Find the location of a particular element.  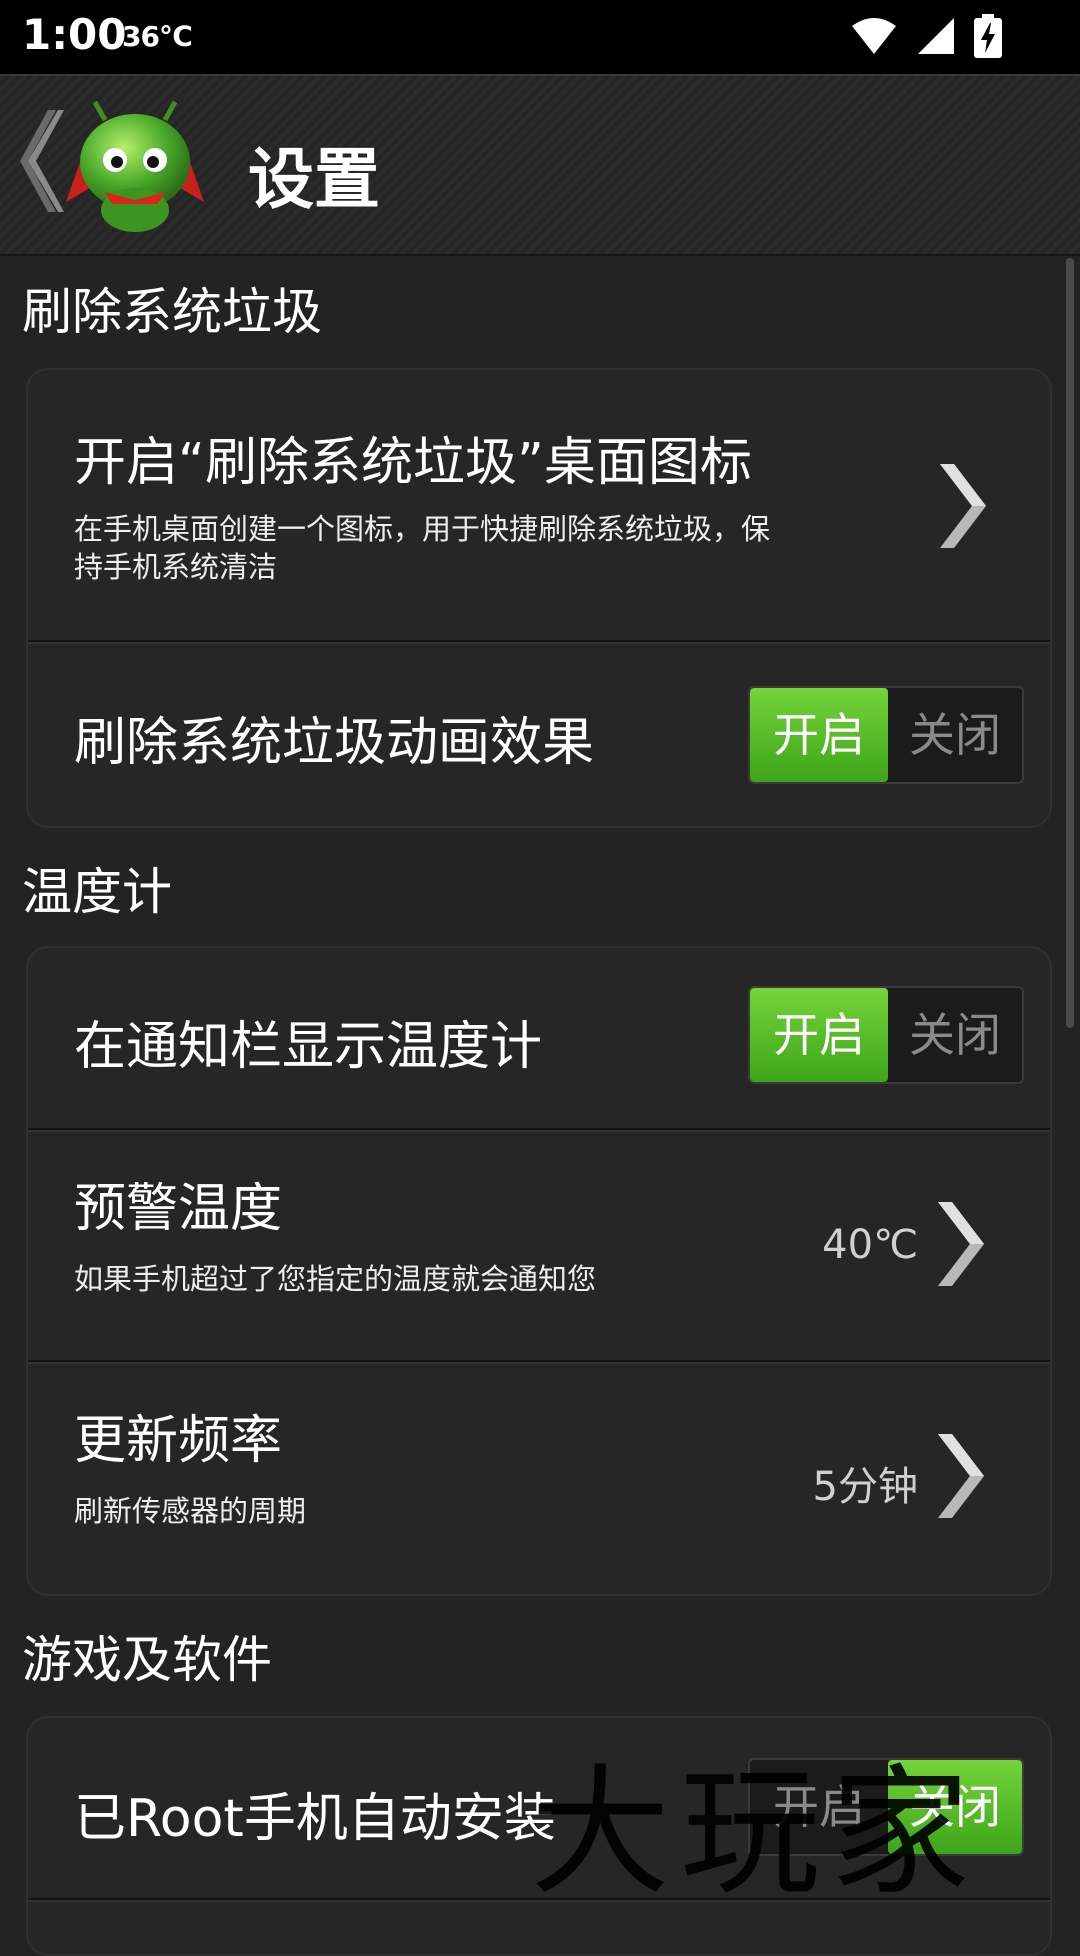

setting-description: 在手机桌面创建一个图标，用于快捷刷除系统垃圾，保持手机系统清洁 is located at coordinates (422, 548).